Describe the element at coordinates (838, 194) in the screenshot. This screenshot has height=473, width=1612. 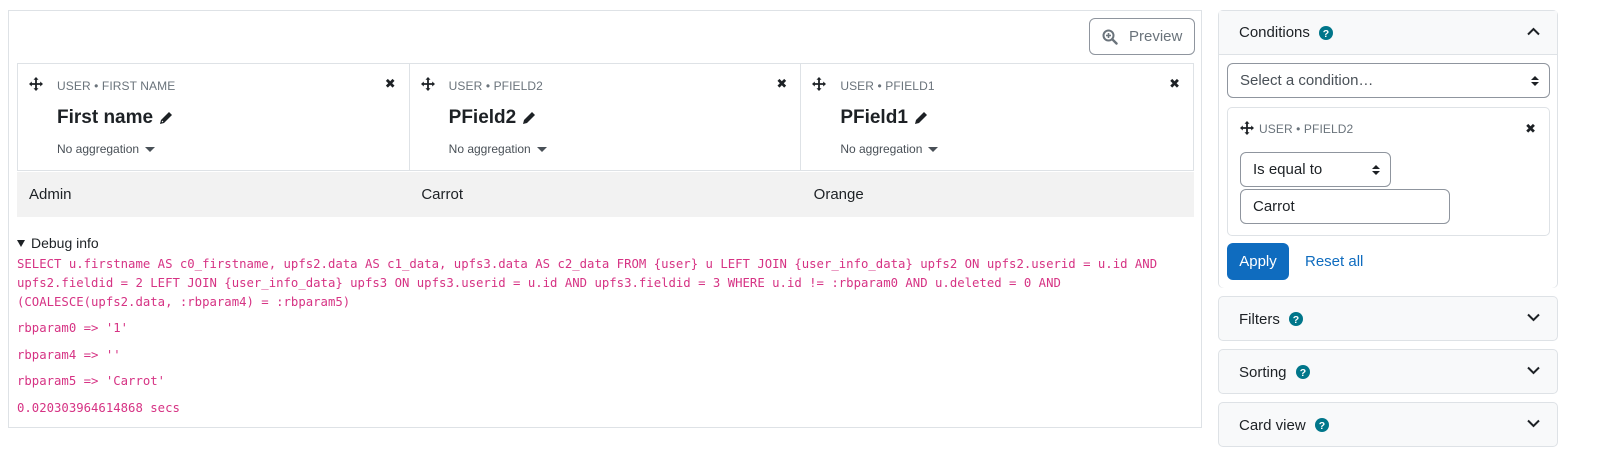
I see `table-cell: Orange` at that location.